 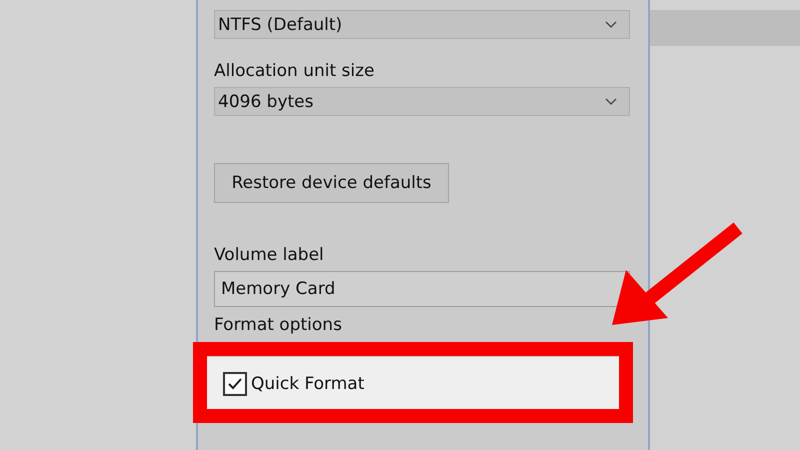 I want to click on checkbox, so click(x=235, y=384).